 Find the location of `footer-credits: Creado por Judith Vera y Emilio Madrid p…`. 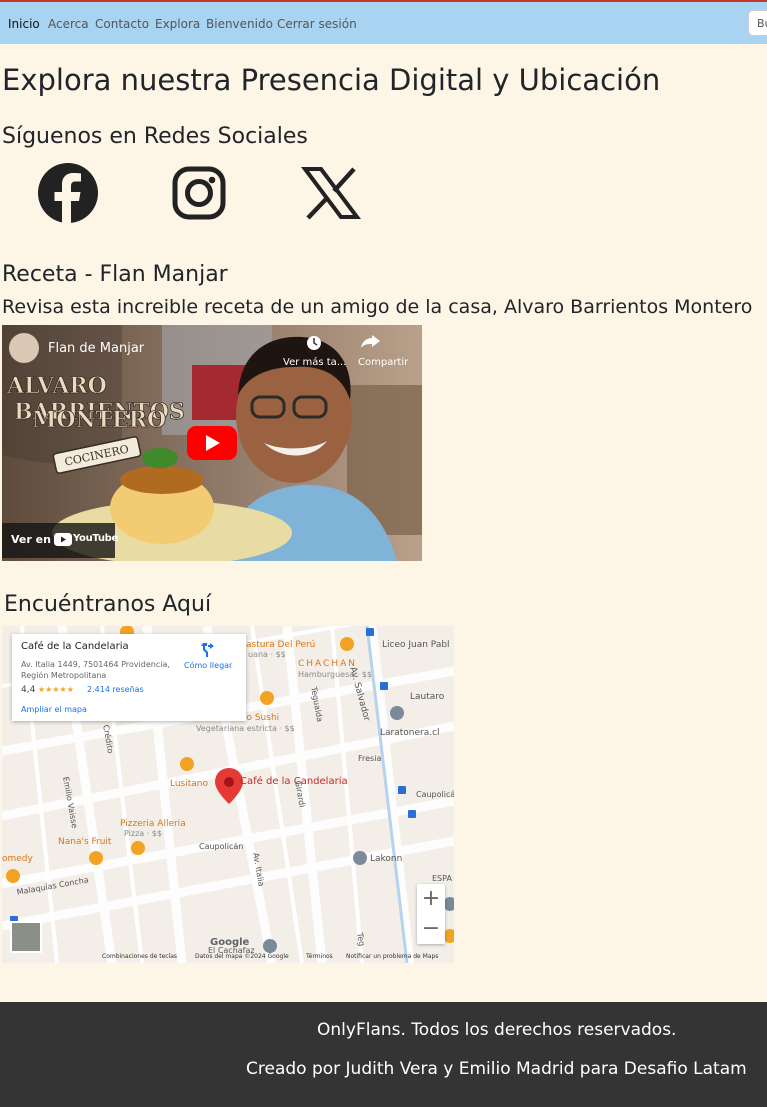

footer-credits: Creado por Judith Vera y Emilio Madrid p… is located at coordinates (496, 1069).